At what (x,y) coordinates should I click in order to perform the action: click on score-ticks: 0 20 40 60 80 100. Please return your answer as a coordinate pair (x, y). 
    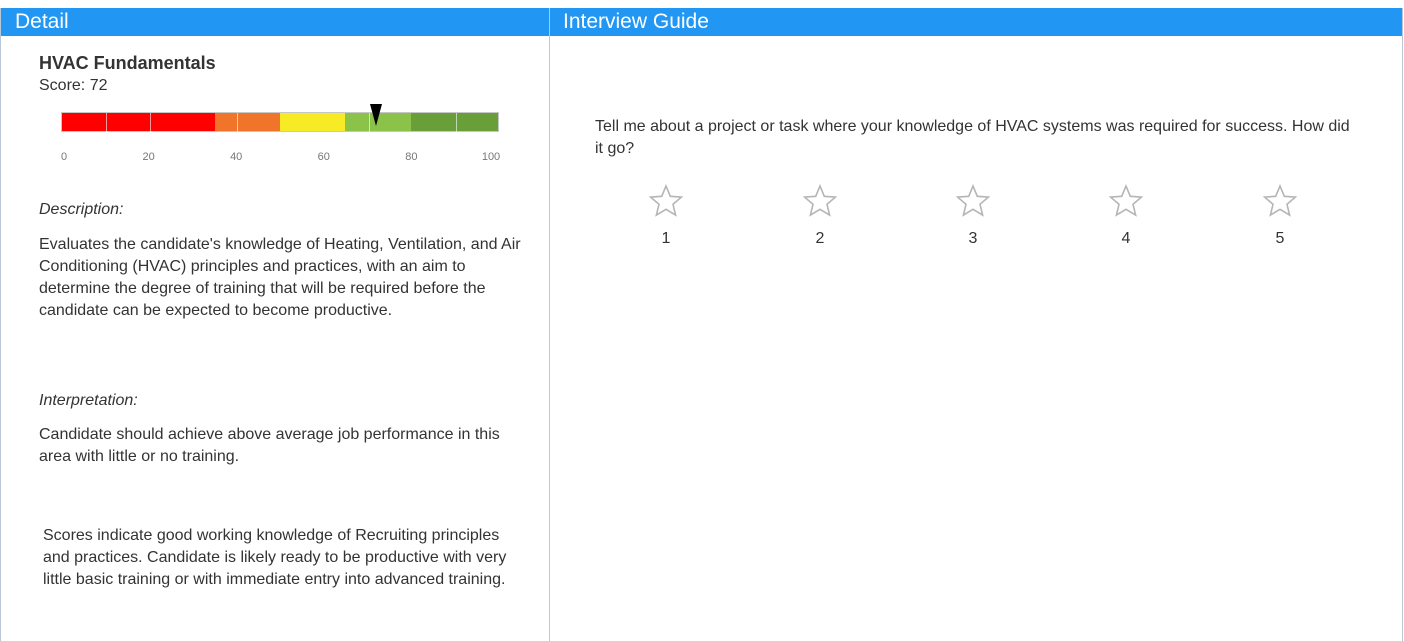
    Looking at the image, I should click on (280, 158).